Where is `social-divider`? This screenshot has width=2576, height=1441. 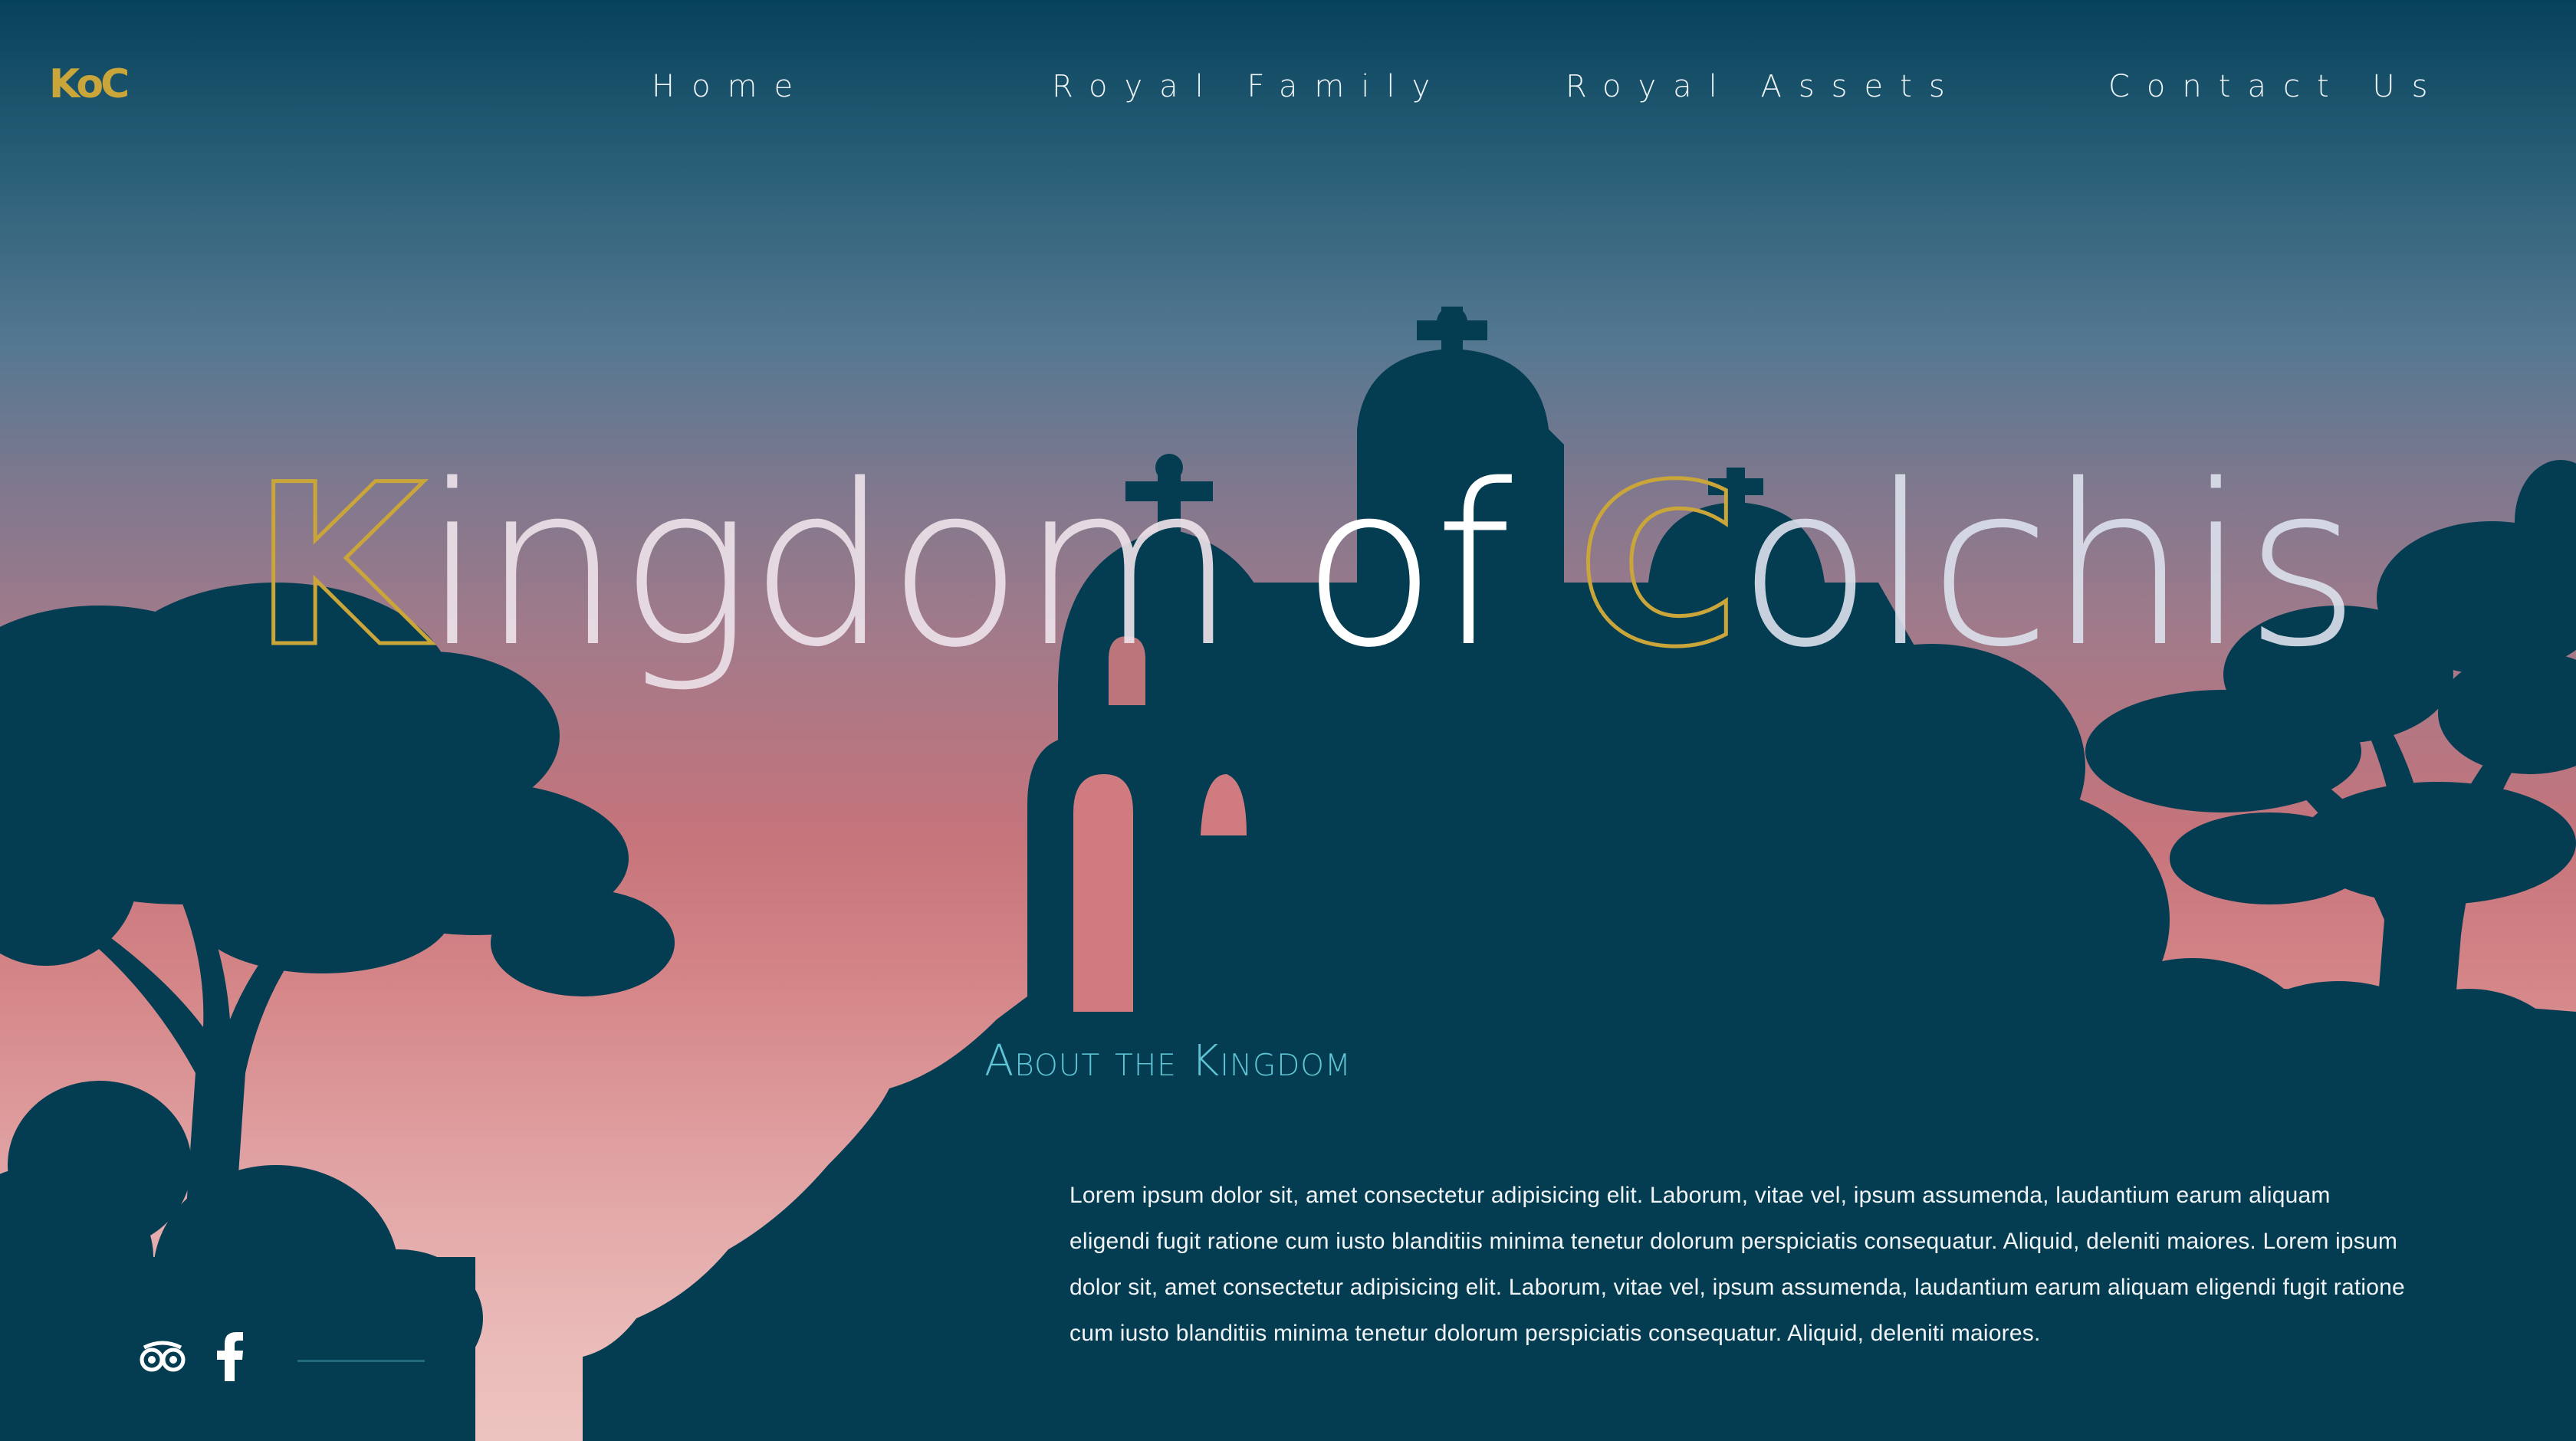
social-divider is located at coordinates (361, 1361).